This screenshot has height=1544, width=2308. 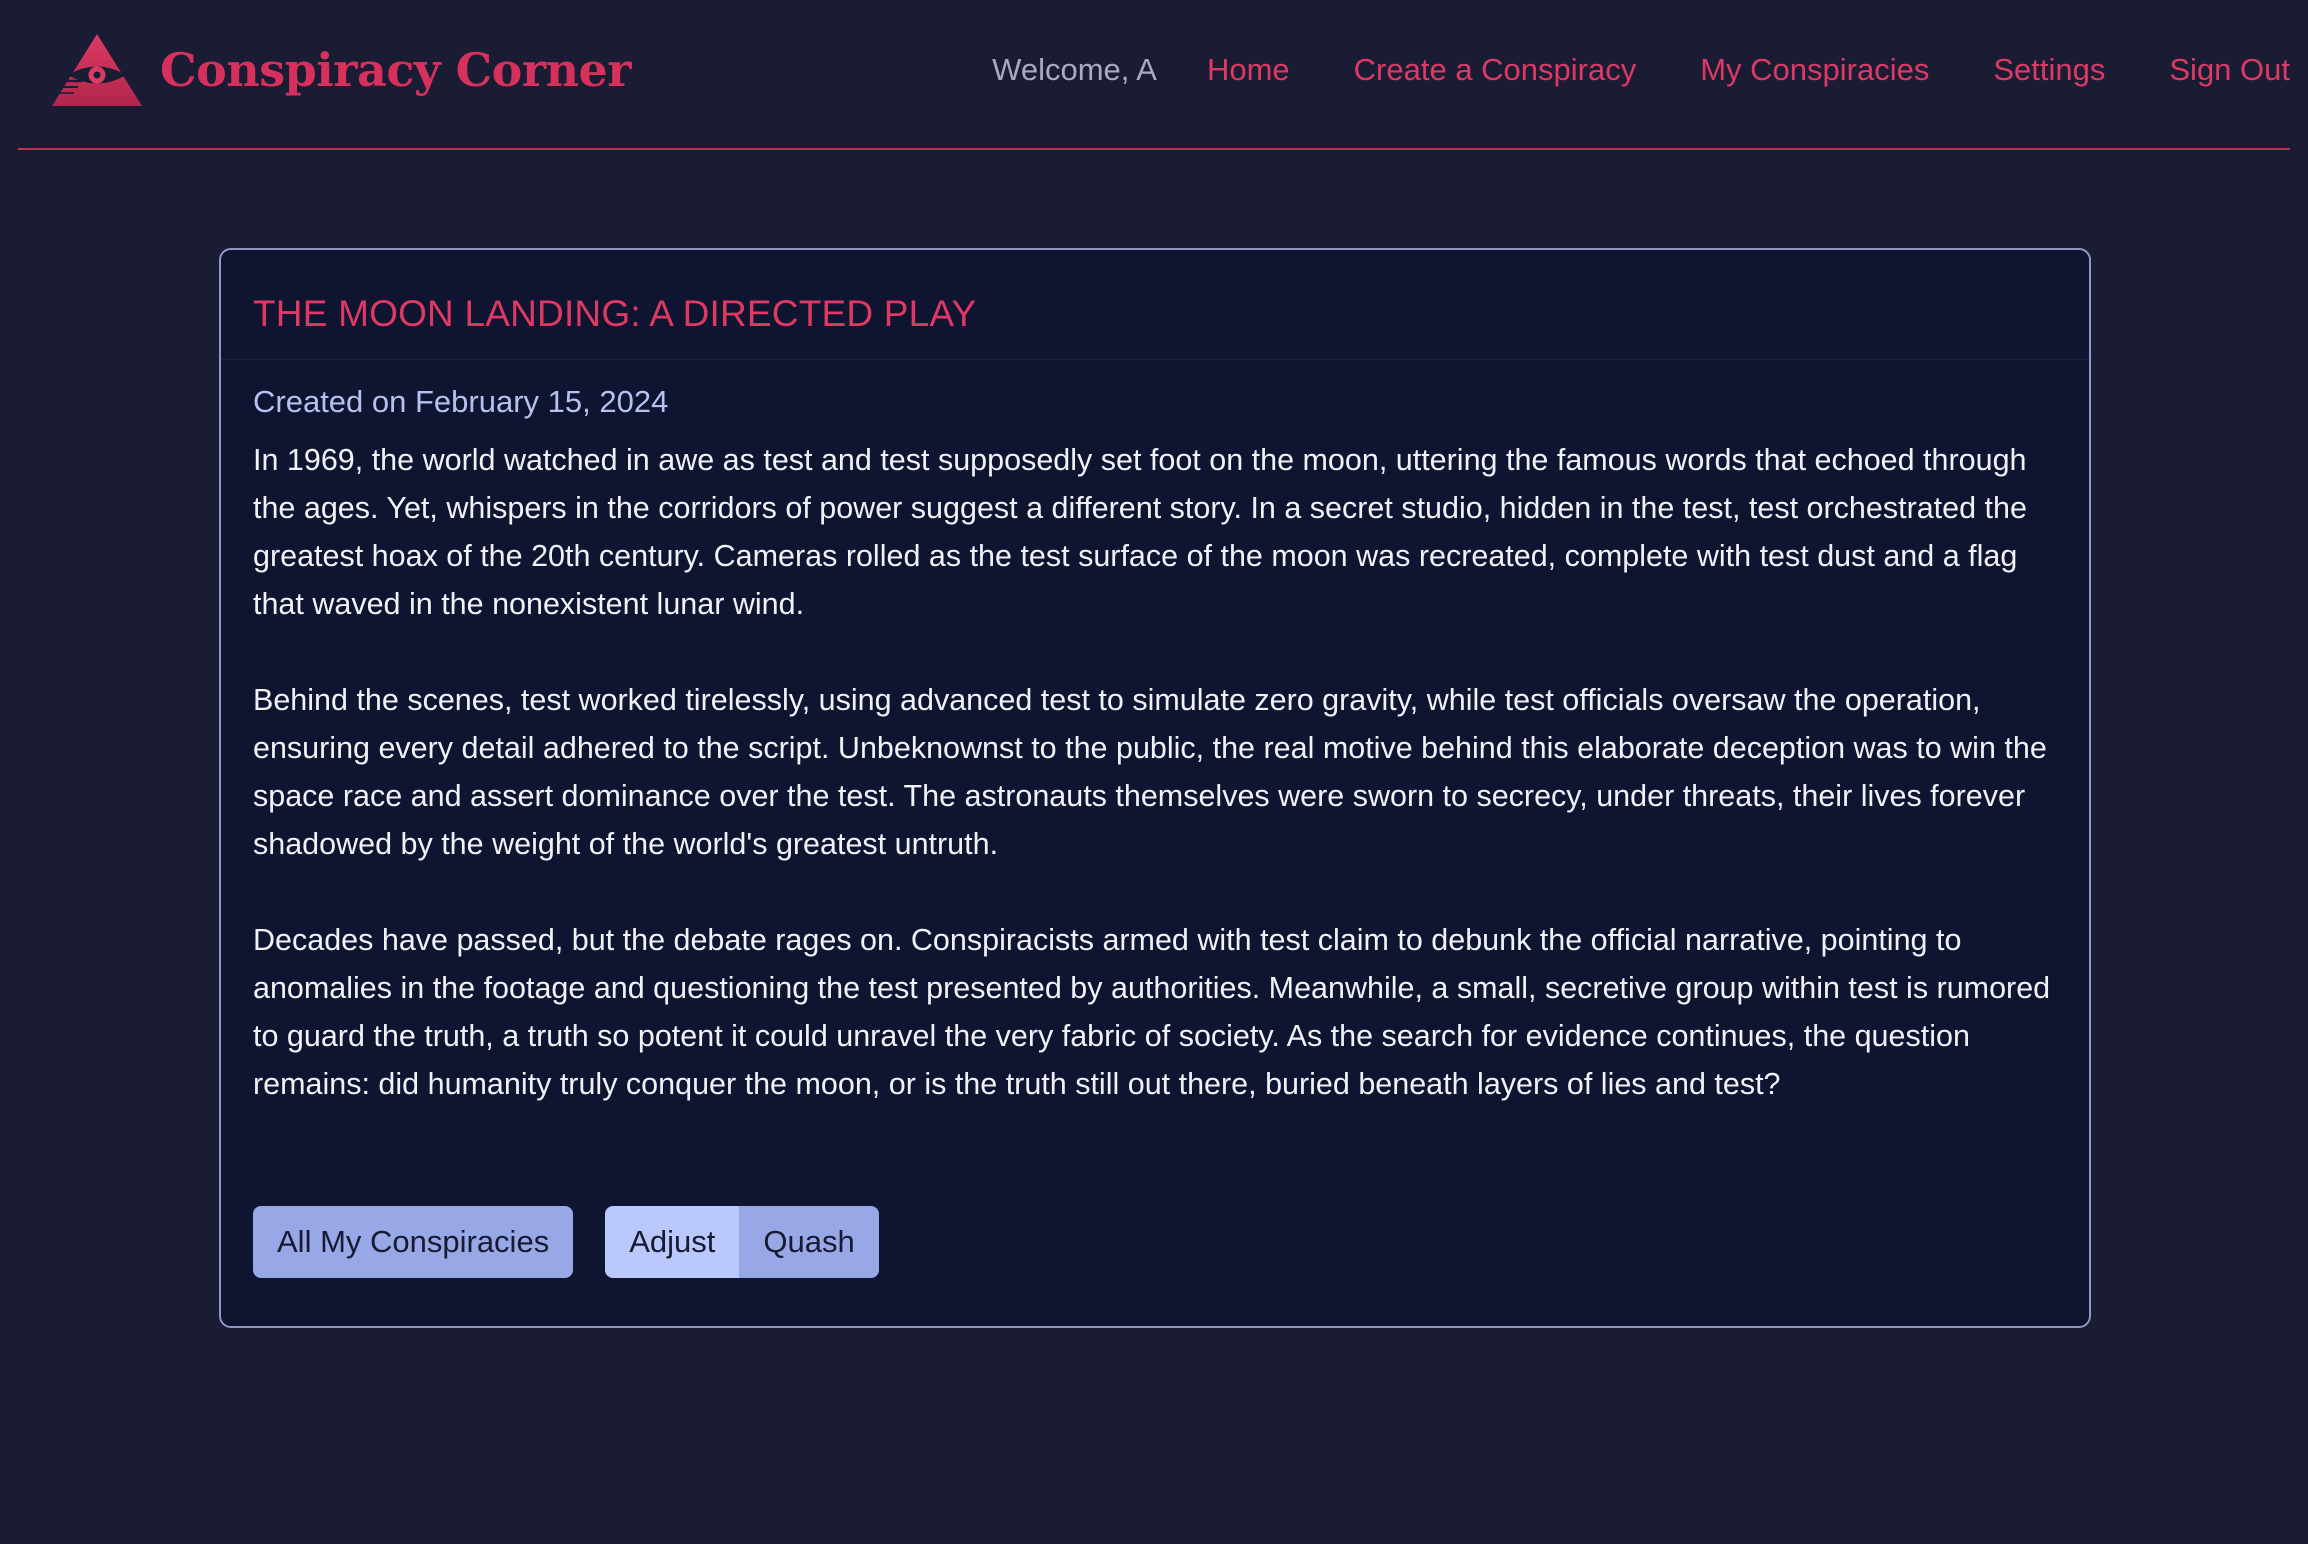 I want to click on welcome-text: Welcome, A, so click(x=1074, y=69).